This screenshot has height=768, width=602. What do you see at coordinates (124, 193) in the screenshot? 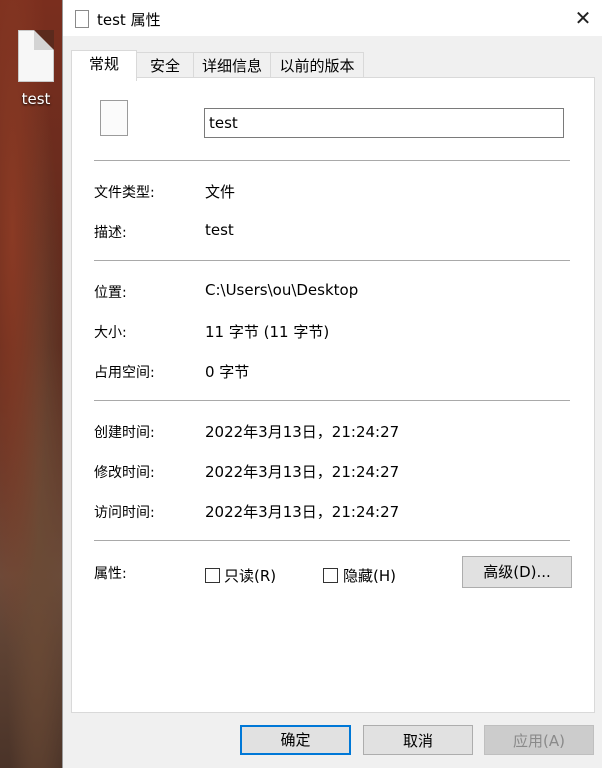
I see `type-label: 文件类型:` at bounding box center [124, 193].